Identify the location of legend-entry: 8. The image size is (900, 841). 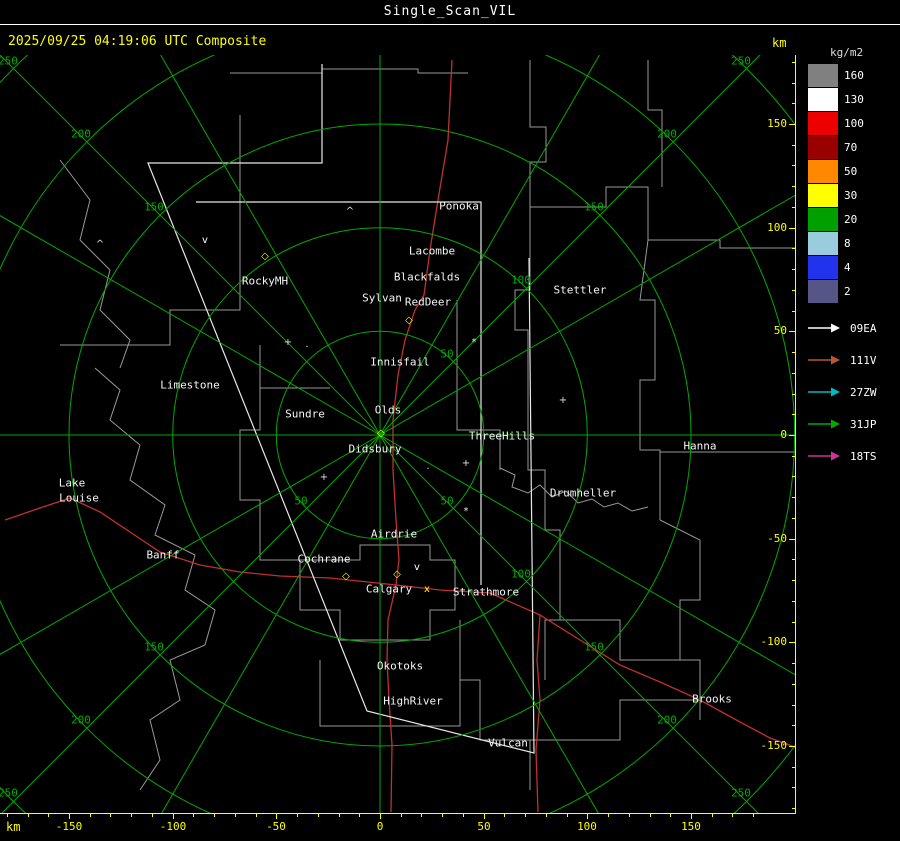
(850, 244).